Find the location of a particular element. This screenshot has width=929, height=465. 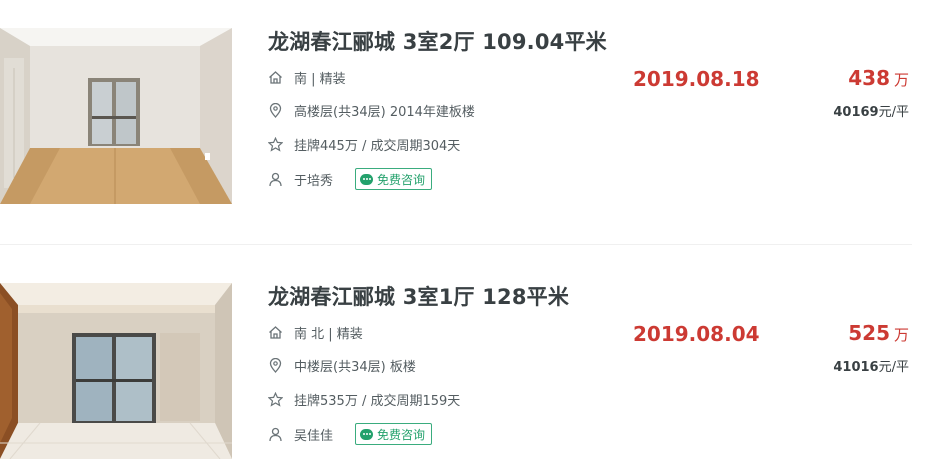

deal-cycle-text: 挂牌445万 / 成交周期304天 is located at coordinates (377, 146).